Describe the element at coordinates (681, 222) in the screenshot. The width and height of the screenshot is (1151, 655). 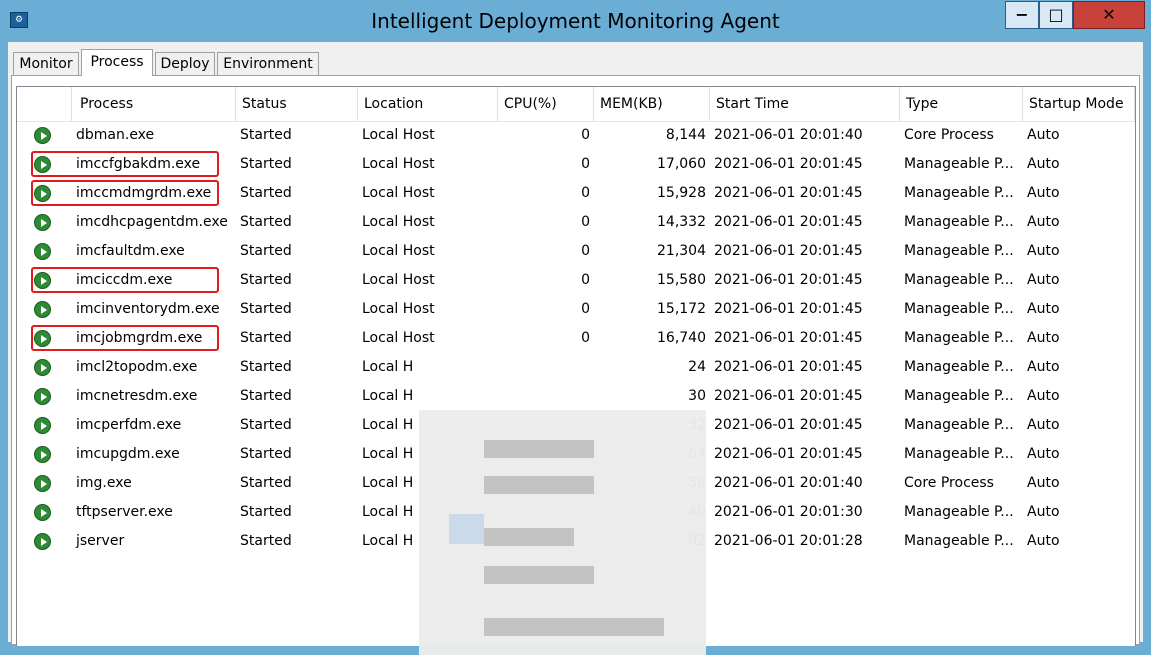
I see `process-mem: 14,332` at that location.